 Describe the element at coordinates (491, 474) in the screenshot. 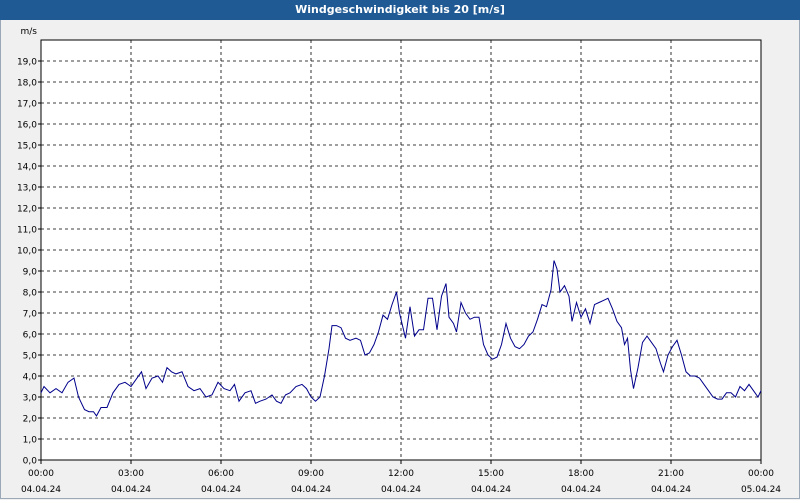

I see `x-tick-label-time: 15:00` at that location.